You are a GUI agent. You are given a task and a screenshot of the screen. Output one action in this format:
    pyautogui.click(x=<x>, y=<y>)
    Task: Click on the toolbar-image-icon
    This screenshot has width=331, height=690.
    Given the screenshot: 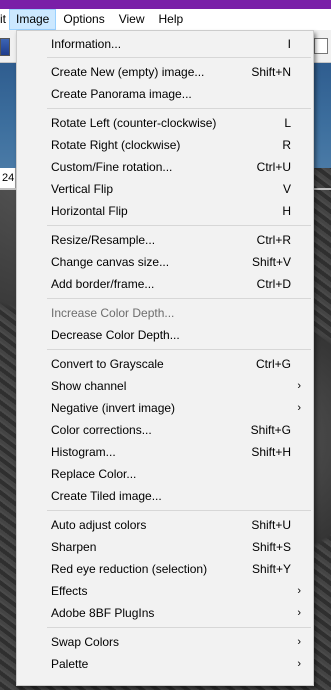 What is the action you would take?
    pyautogui.click(x=5, y=47)
    